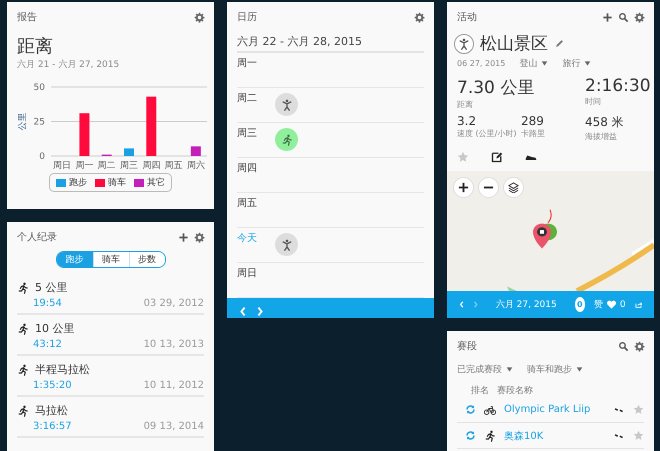 The height and width of the screenshot is (451, 660). What do you see at coordinates (195, 166) in the screenshot?
I see `axis-tick-label: 周六` at bounding box center [195, 166].